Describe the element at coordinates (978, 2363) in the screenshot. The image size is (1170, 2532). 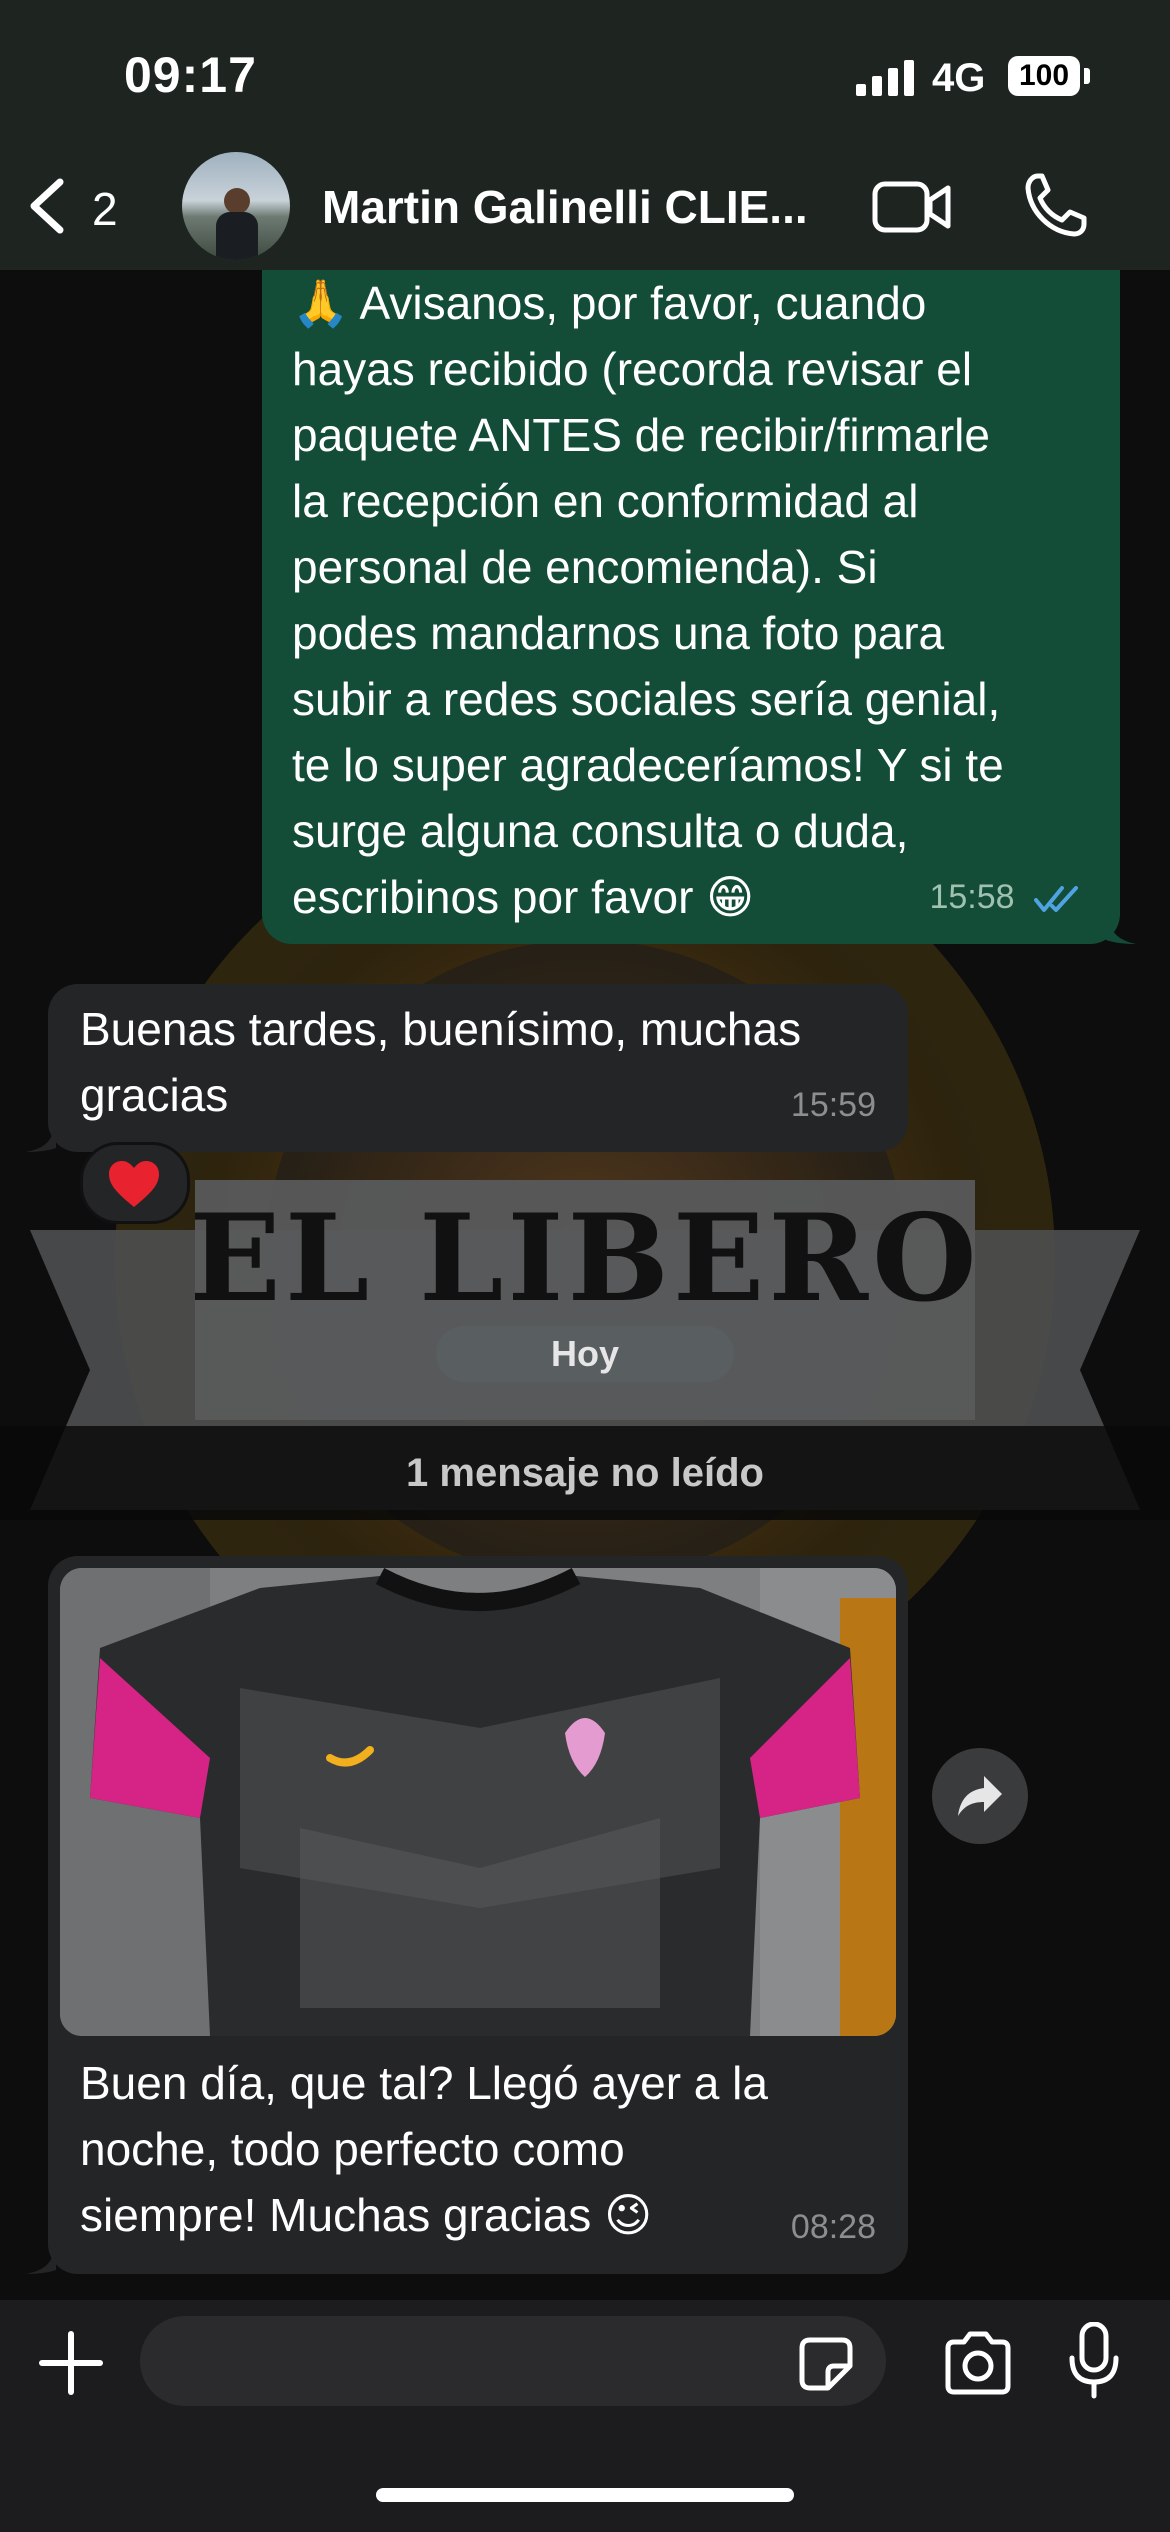
I see `camera-icon` at that location.